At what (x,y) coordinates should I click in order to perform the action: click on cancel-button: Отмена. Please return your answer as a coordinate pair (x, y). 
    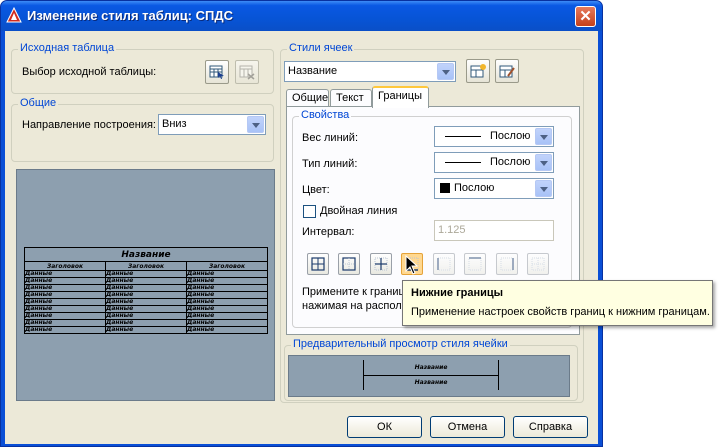
    Looking at the image, I should click on (467, 427).